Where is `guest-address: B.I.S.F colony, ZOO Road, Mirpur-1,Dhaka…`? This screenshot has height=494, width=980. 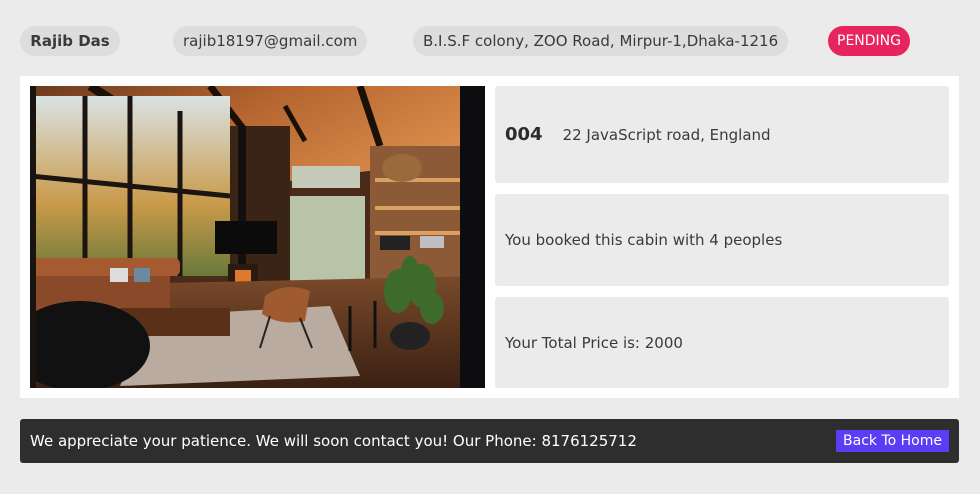 guest-address: B.I.S.F colony, ZOO Road, Mirpur-1,Dhaka… is located at coordinates (601, 41).